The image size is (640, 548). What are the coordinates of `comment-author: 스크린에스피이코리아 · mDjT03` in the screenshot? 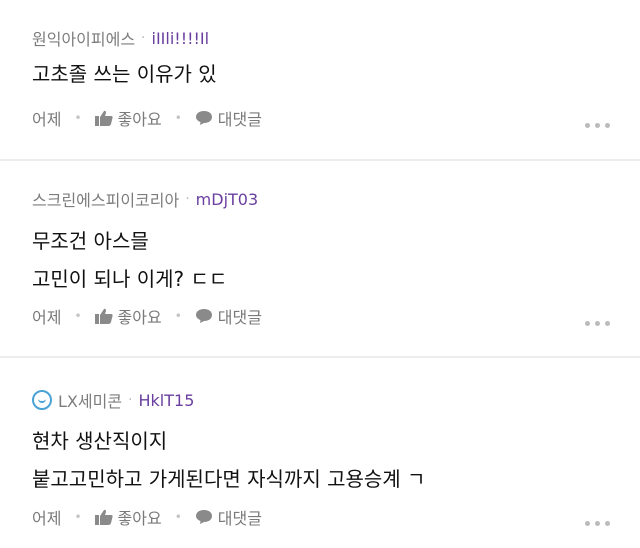 It's located at (145, 199).